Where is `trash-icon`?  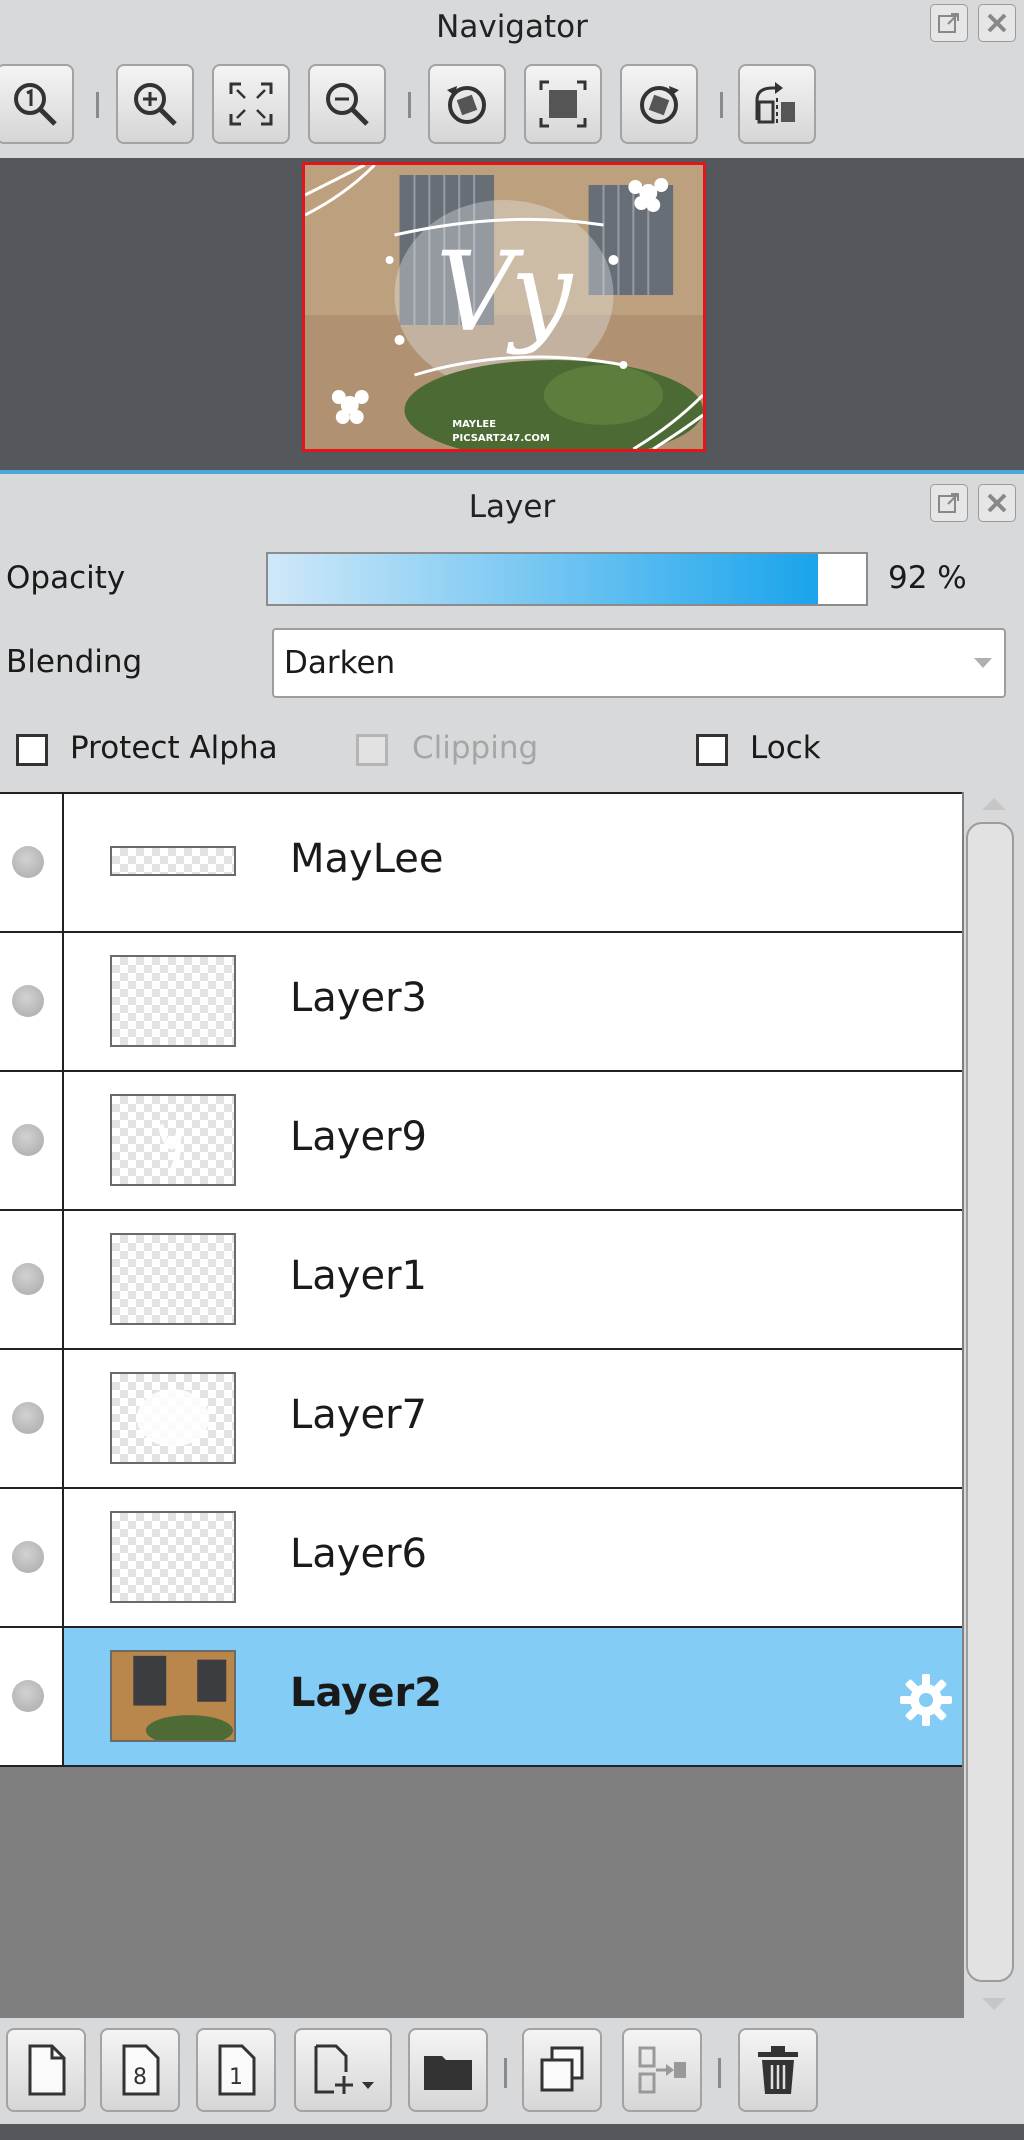 trash-icon is located at coordinates (778, 2070).